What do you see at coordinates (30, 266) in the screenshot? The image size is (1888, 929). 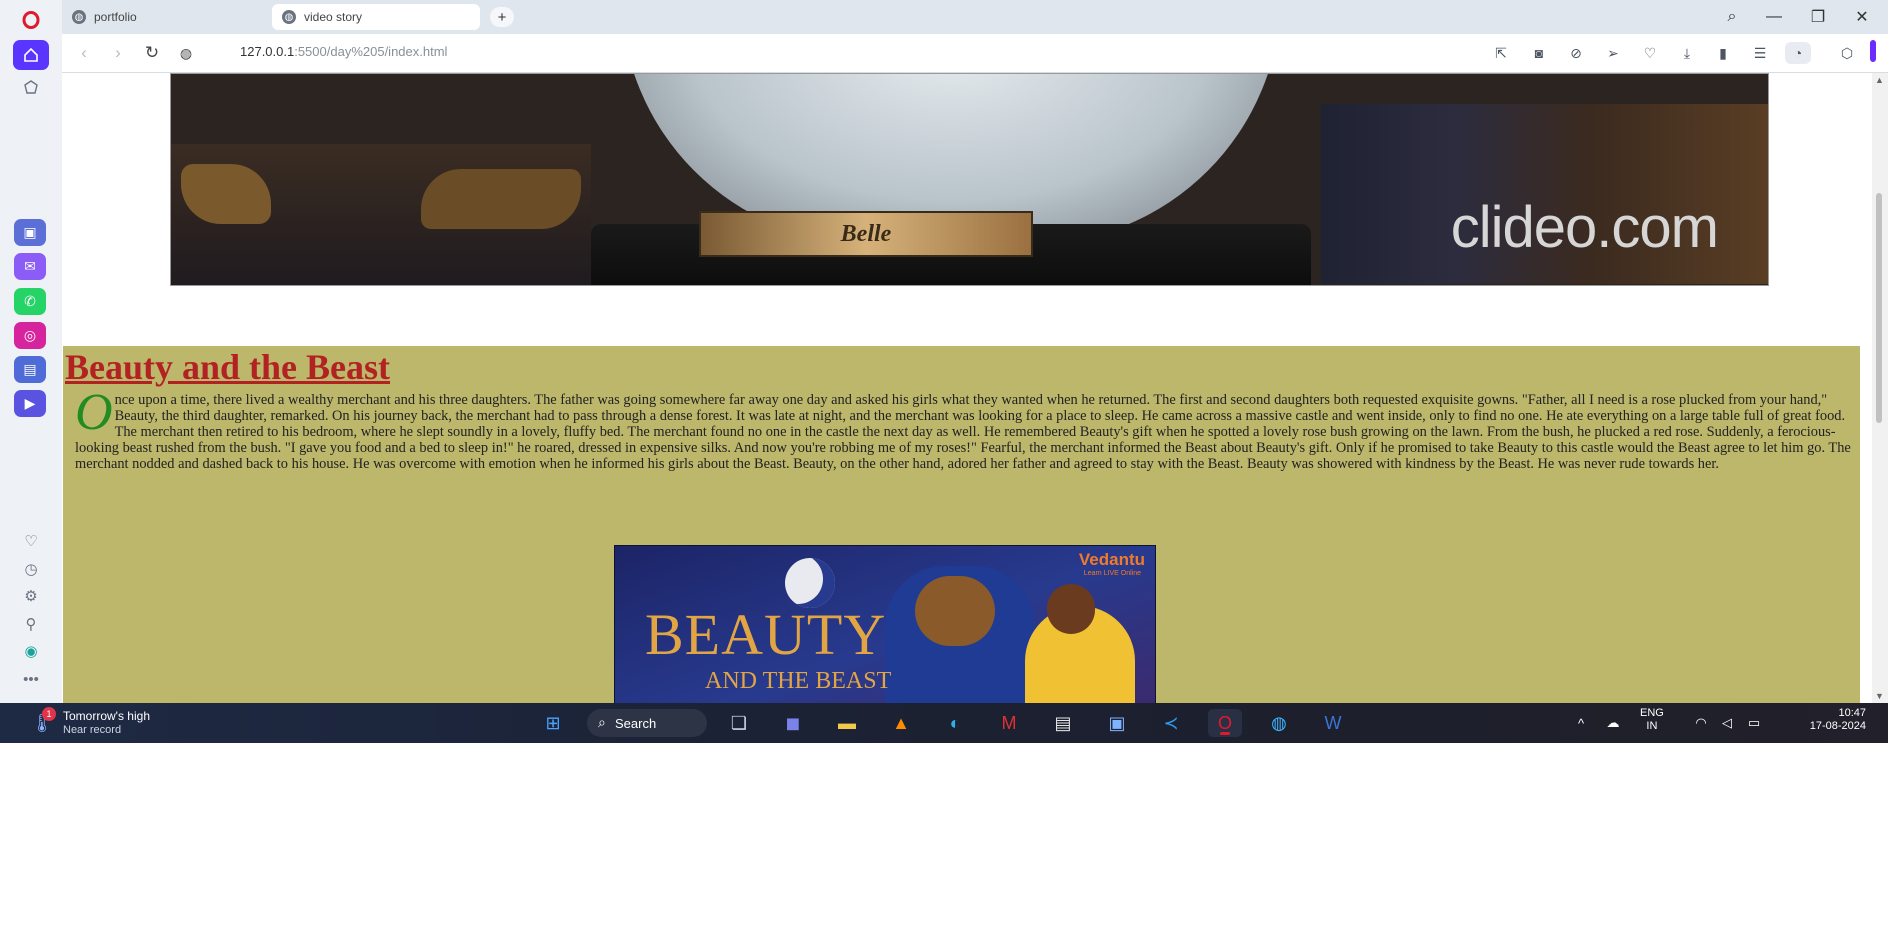 I see `messenger-icon: ✉` at bounding box center [30, 266].